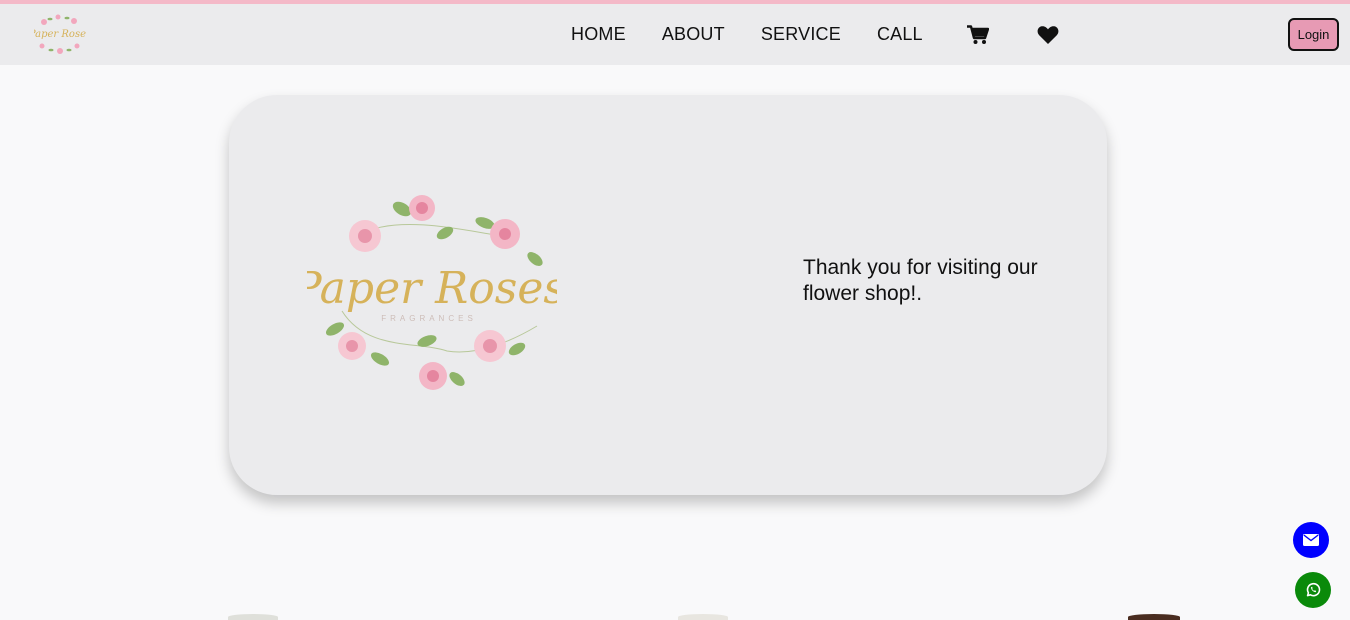 The height and width of the screenshot is (620, 1350). Describe the element at coordinates (429, 318) in the screenshot. I see `hero-logo-subtext: FRAGRANCES` at that location.